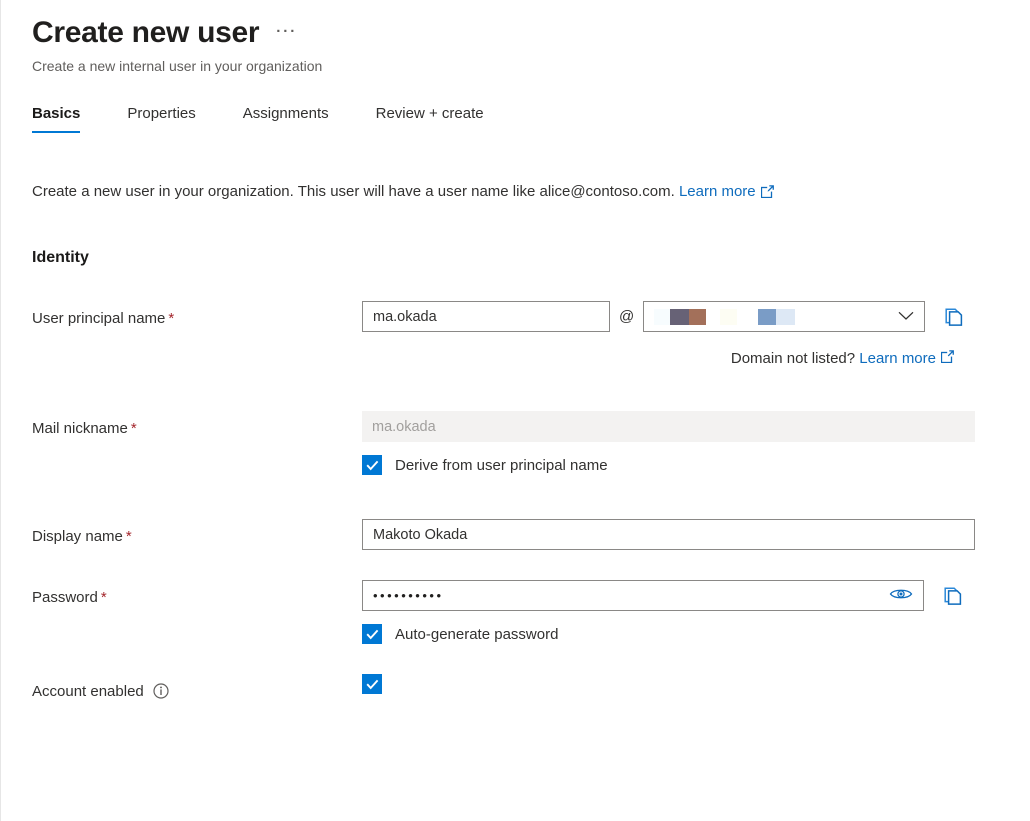 Image resolution: width=1030 pixels, height=821 pixels. Describe the element at coordinates (77, 536) in the screenshot. I see `label-display-name-text: Display name` at that location.